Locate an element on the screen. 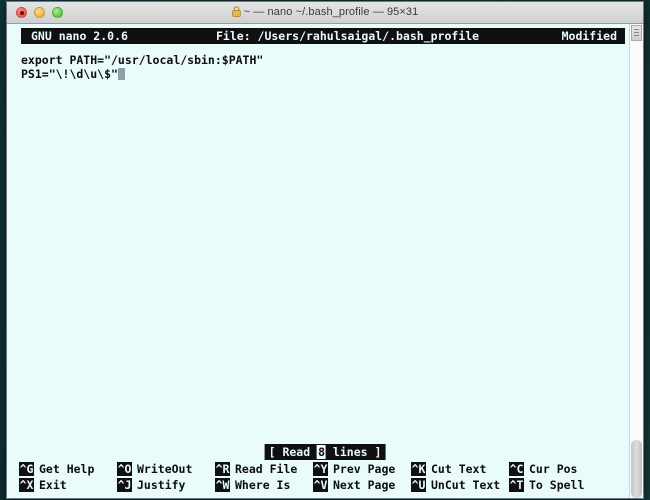  shortcut-read-file: ^R Read File is located at coordinates (264, 469).